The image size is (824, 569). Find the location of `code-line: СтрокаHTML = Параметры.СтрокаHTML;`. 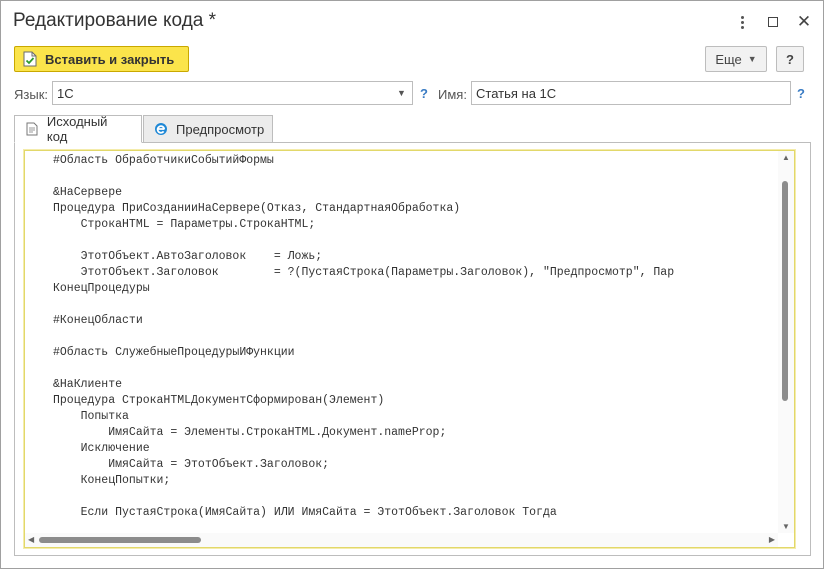

code-line: СтрокаHTML = Параметры.СтрокаHTML; is located at coordinates (184, 224).